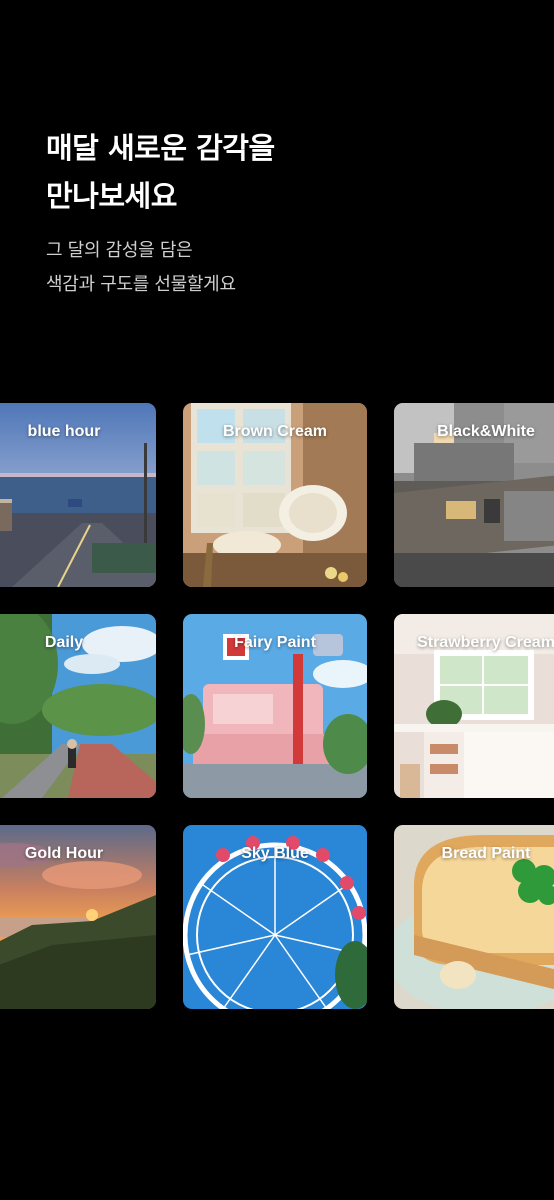 The width and height of the screenshot is (554, 1200). I want to click on filter-label: Gold Hour, so click(64, 853).